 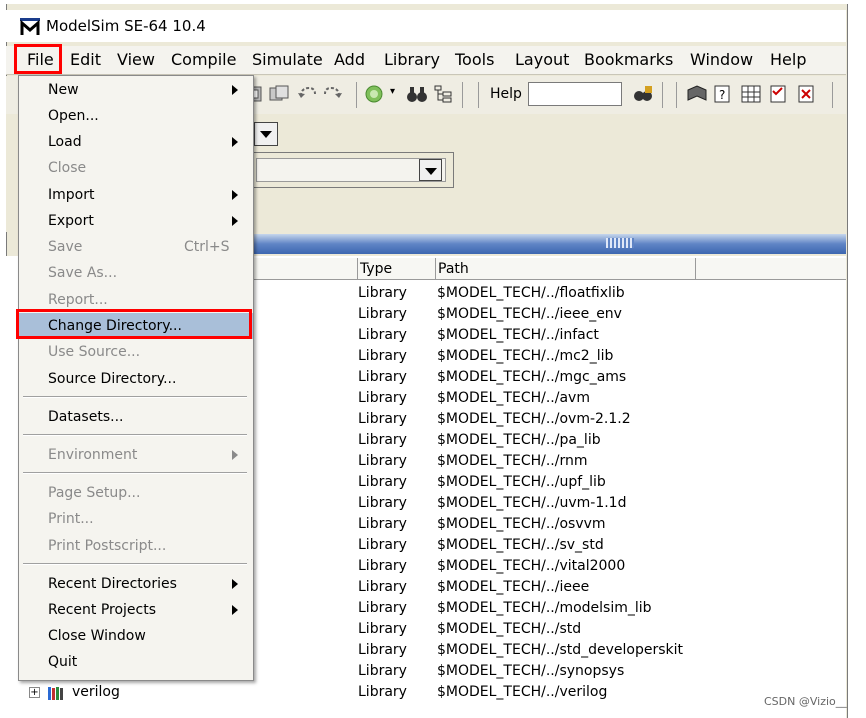 What do you see at coordinates (136, 221) in the screenshot?
I see `file-menu-item-export: Export` at bounding box center [136, 221].